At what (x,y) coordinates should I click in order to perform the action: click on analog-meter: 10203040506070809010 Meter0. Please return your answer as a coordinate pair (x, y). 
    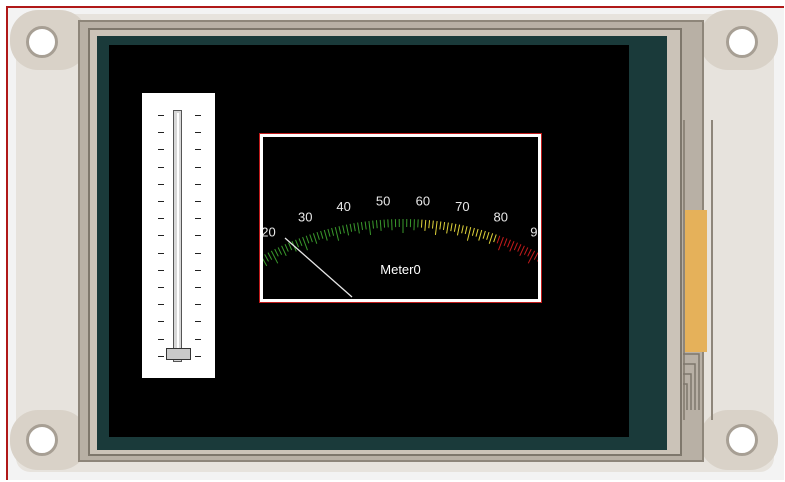
    Looking at the image, I should click on (400, 218).